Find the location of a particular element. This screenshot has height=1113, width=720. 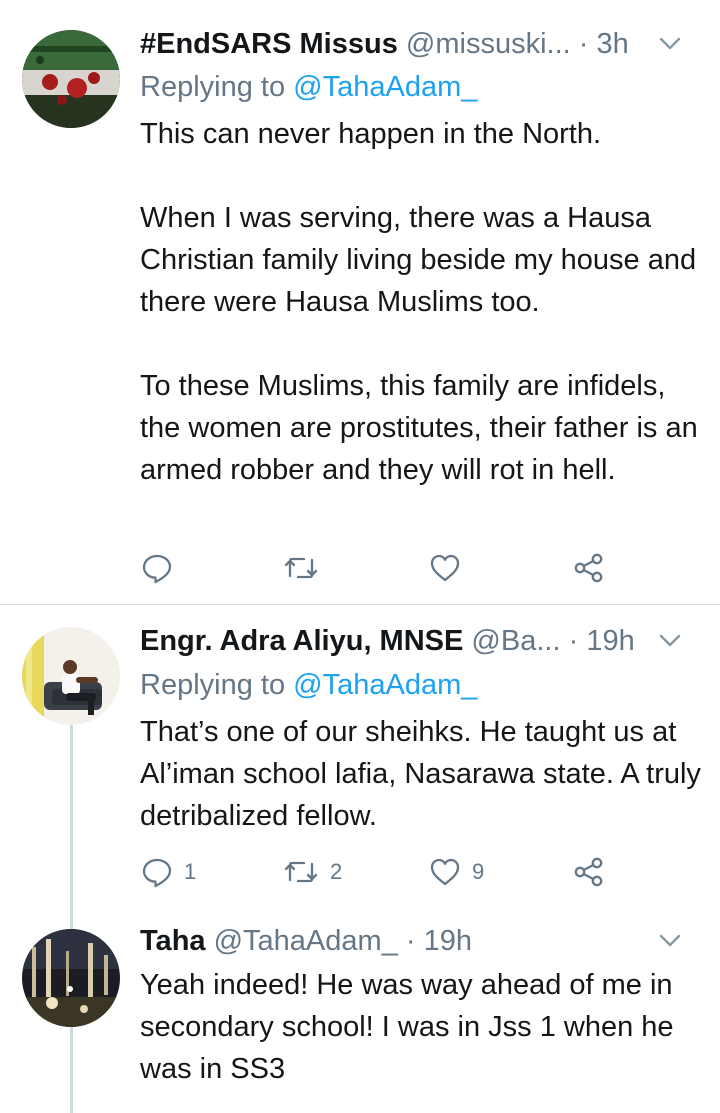

like-count: 9 is located at coordinates (478, 871).